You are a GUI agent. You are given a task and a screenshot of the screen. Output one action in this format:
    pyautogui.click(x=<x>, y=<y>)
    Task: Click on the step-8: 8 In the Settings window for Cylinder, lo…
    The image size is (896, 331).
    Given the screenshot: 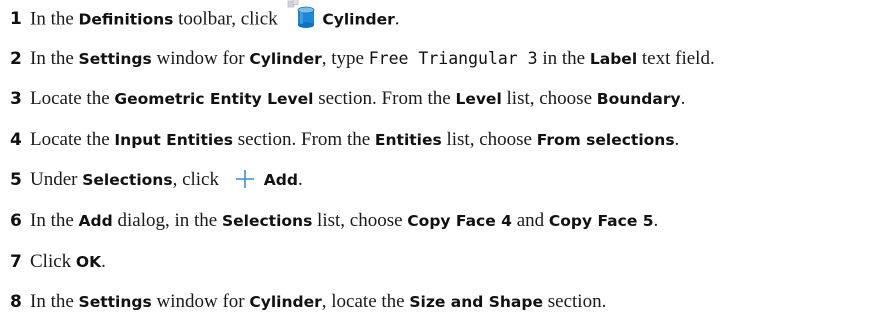 What is the action you would take?
    pyautogui.click(x=308, y=302)
    